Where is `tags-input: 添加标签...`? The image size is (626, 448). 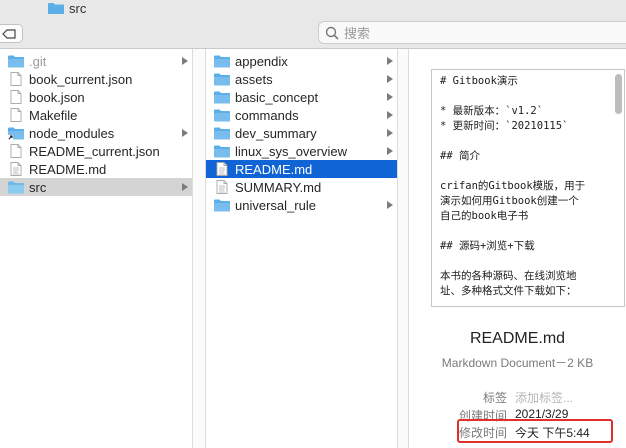
tags-input: 添加标签... is located at coordinates (570, 397).